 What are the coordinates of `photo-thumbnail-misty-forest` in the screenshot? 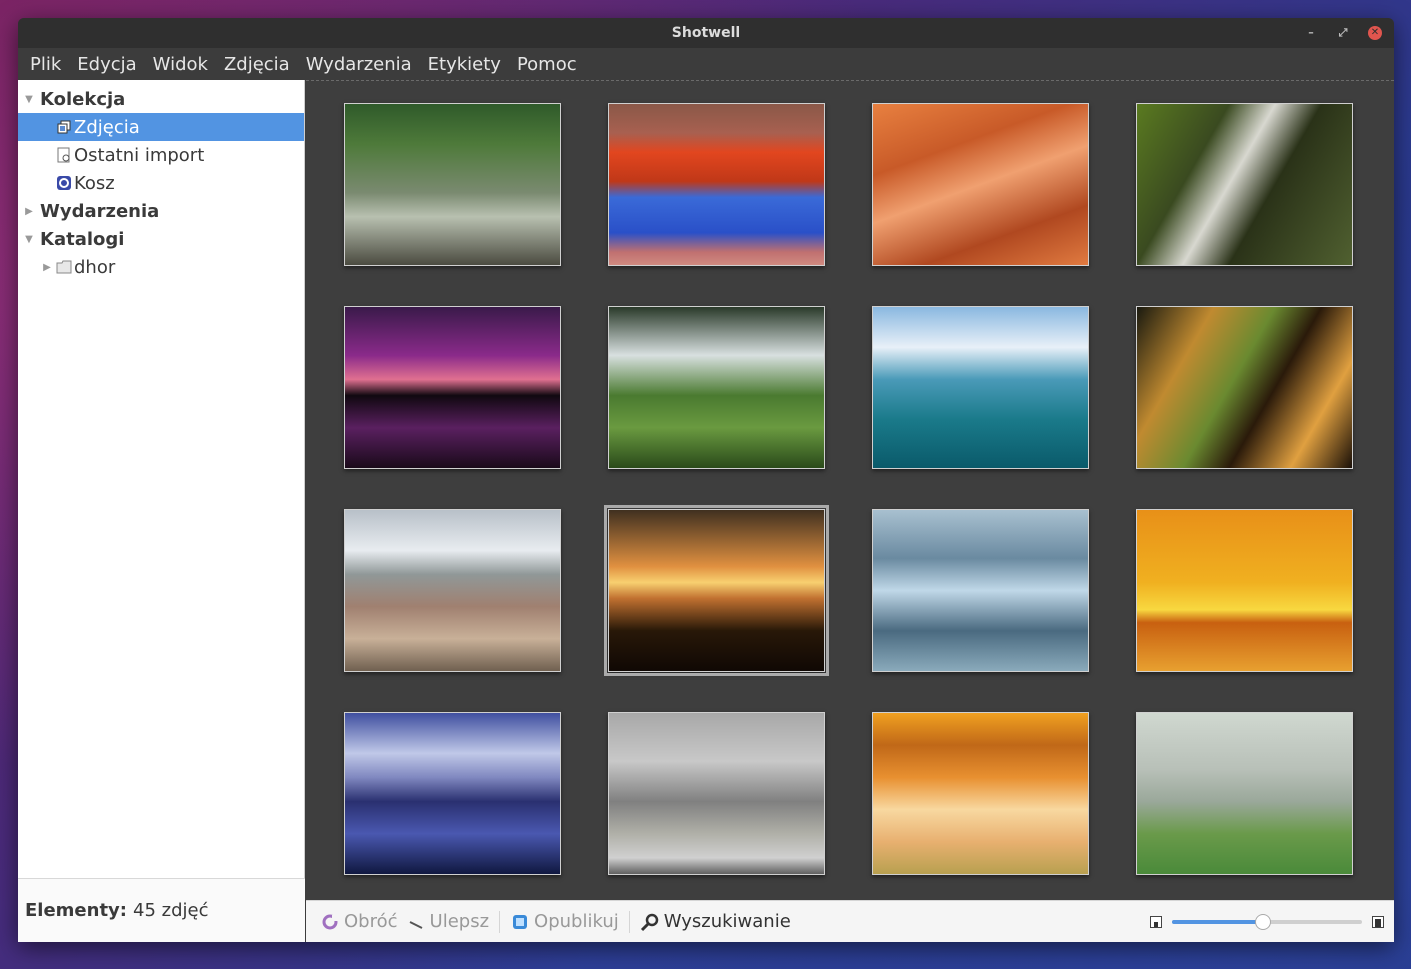 It's located at (980, 590).